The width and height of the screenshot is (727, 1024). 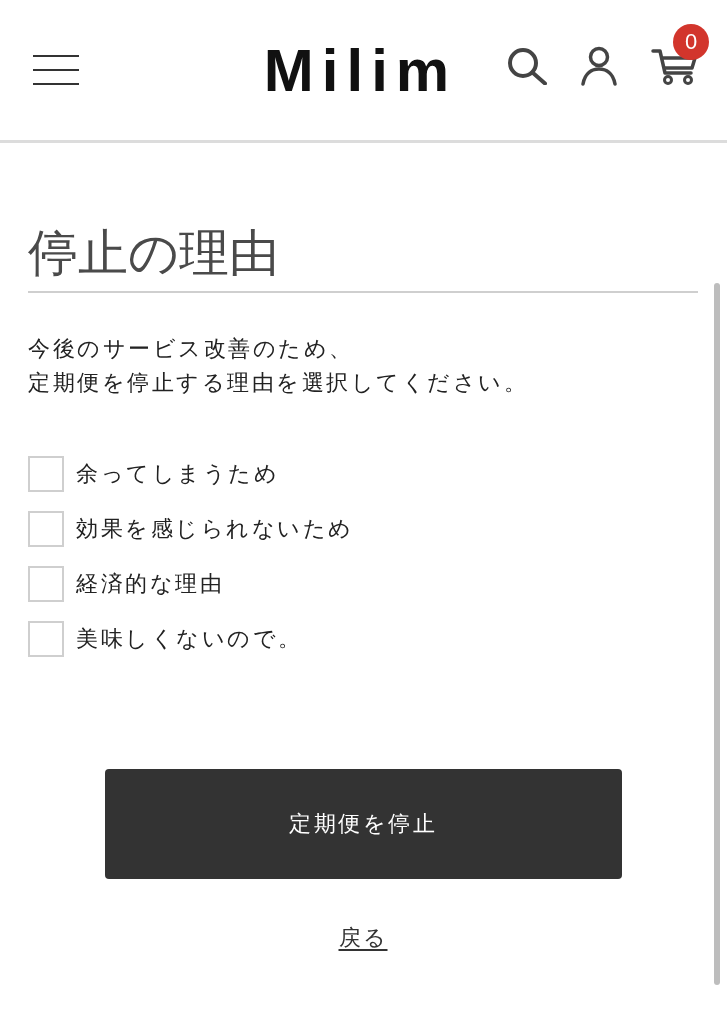 I want to click on logo: Milim, so click(x=360, y=71).